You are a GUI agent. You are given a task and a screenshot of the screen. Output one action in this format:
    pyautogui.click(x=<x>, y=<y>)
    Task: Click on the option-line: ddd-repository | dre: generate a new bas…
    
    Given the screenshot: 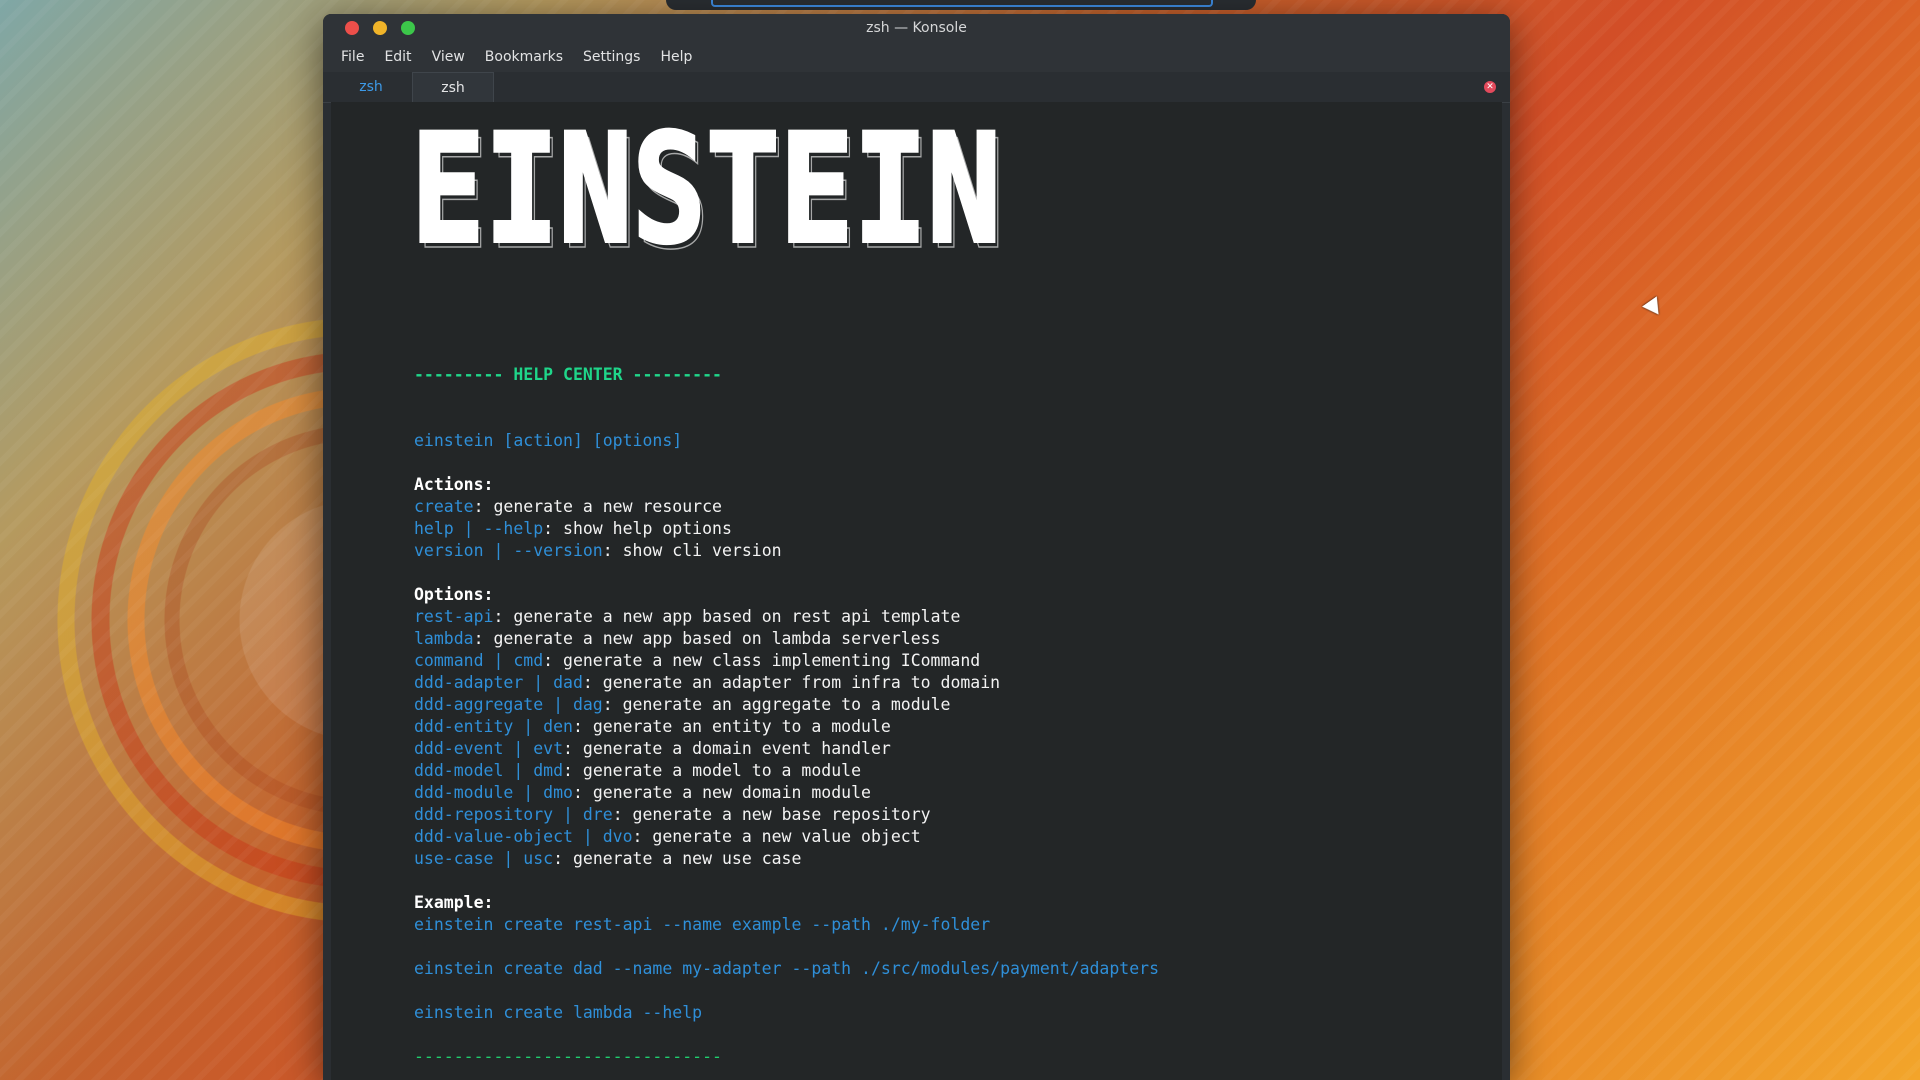 What is the action you would take?
    pyautogui.click(x=786, y=815)
    